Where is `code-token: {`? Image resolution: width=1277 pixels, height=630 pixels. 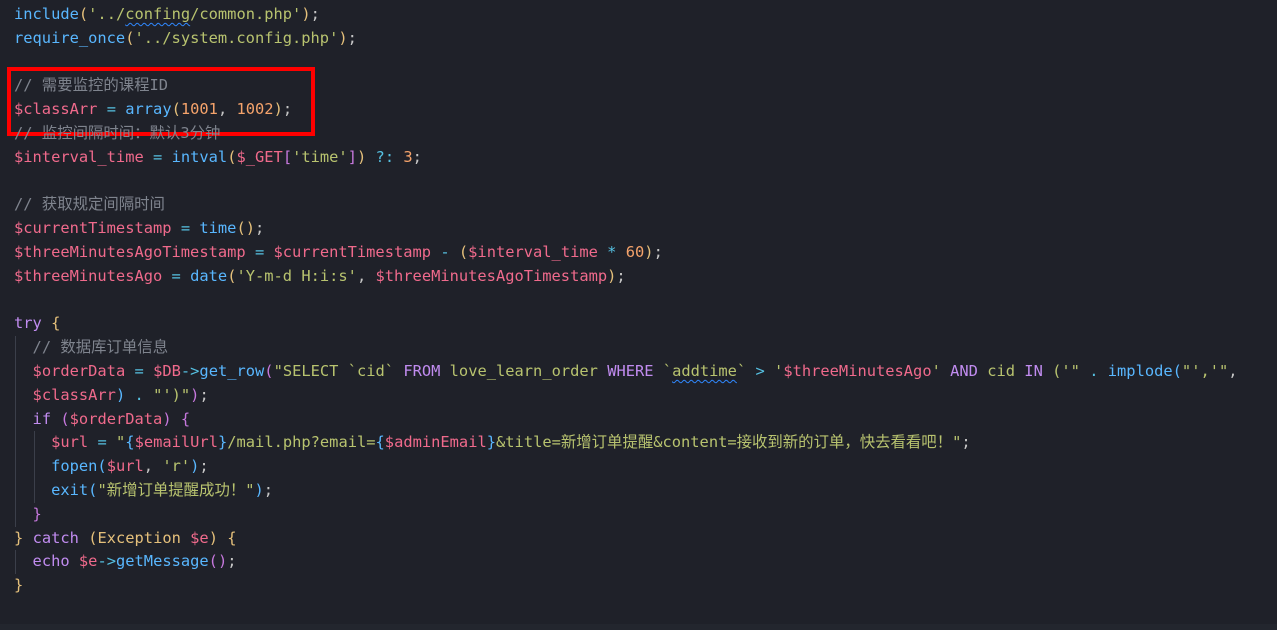
code-token: { is located at coordinates (232, 537).